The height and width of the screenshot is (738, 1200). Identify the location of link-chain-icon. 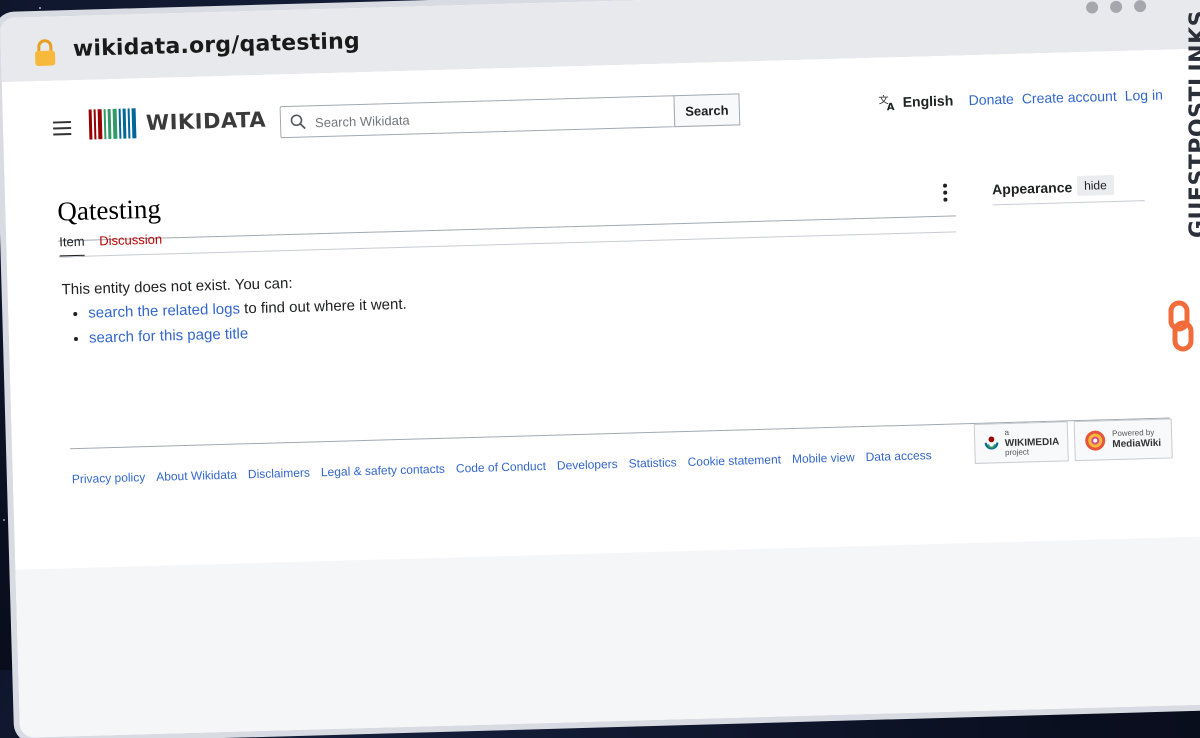
(1181, 326).